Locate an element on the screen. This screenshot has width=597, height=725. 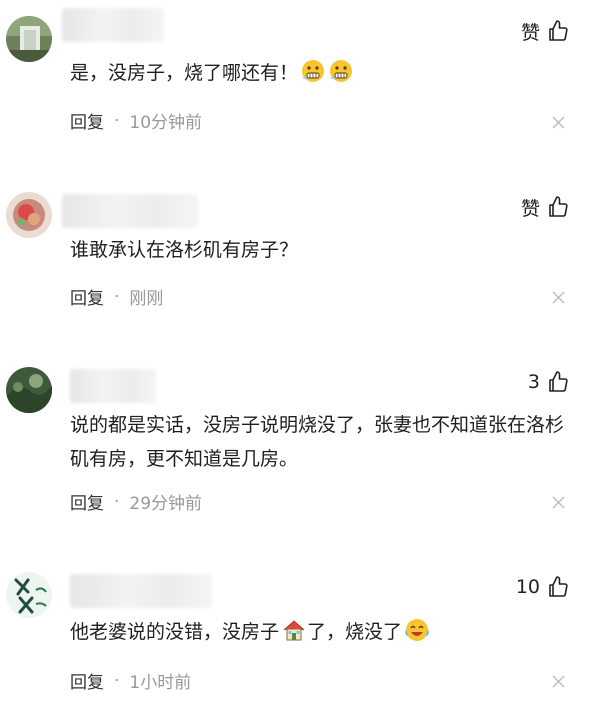
comment-meta: 回复 · 1小时前 is located at coordinates (131, 681).